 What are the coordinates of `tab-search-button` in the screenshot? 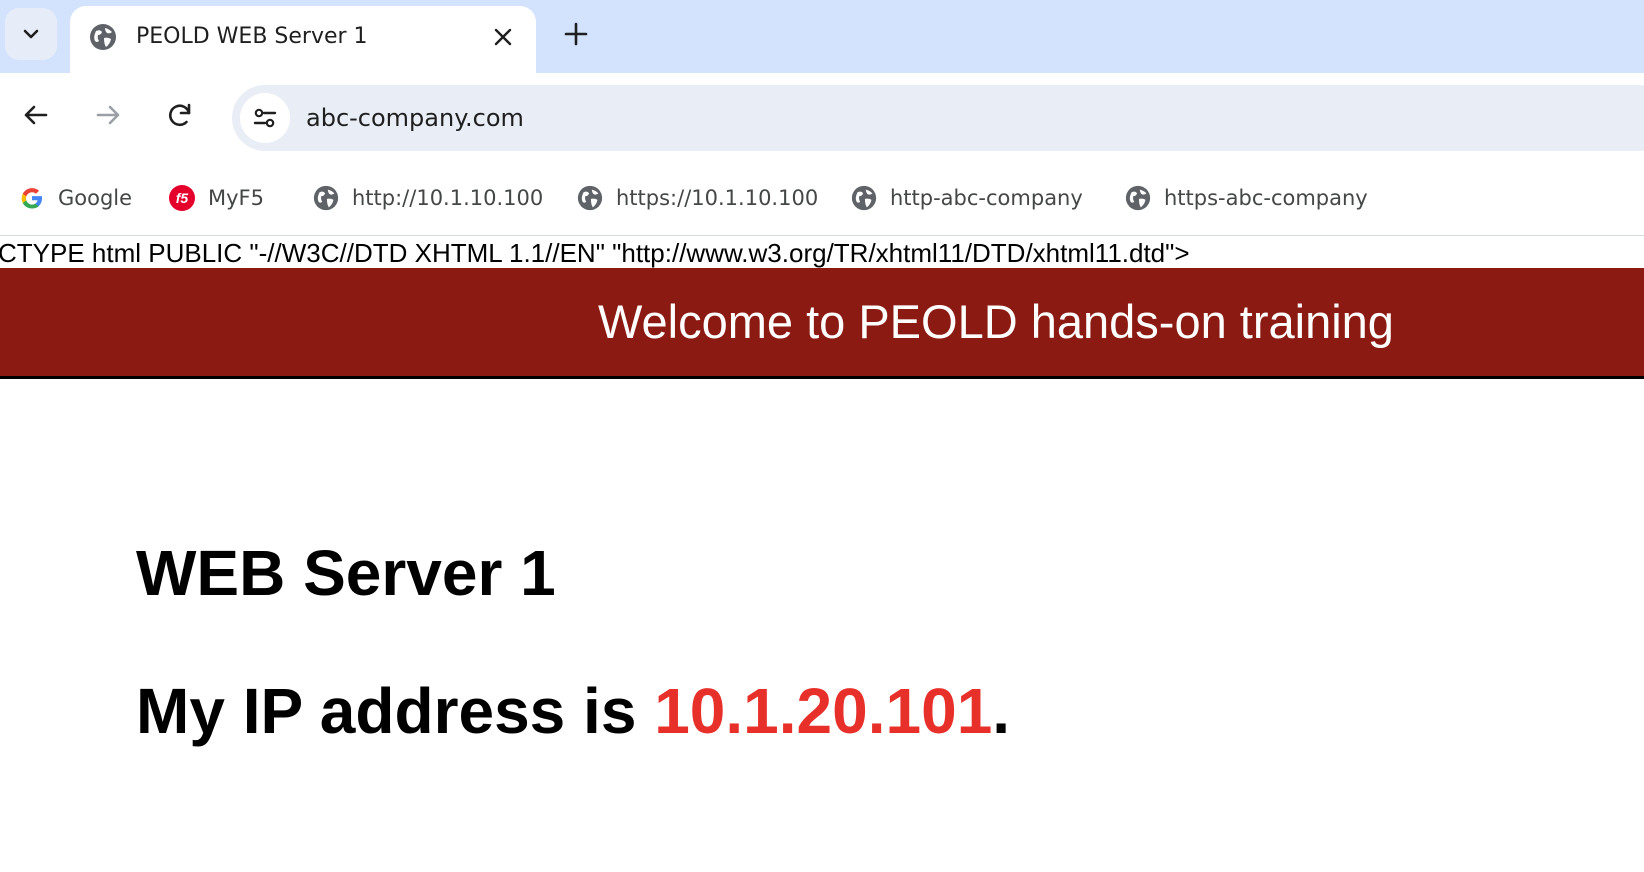 It's located at (31, 34).